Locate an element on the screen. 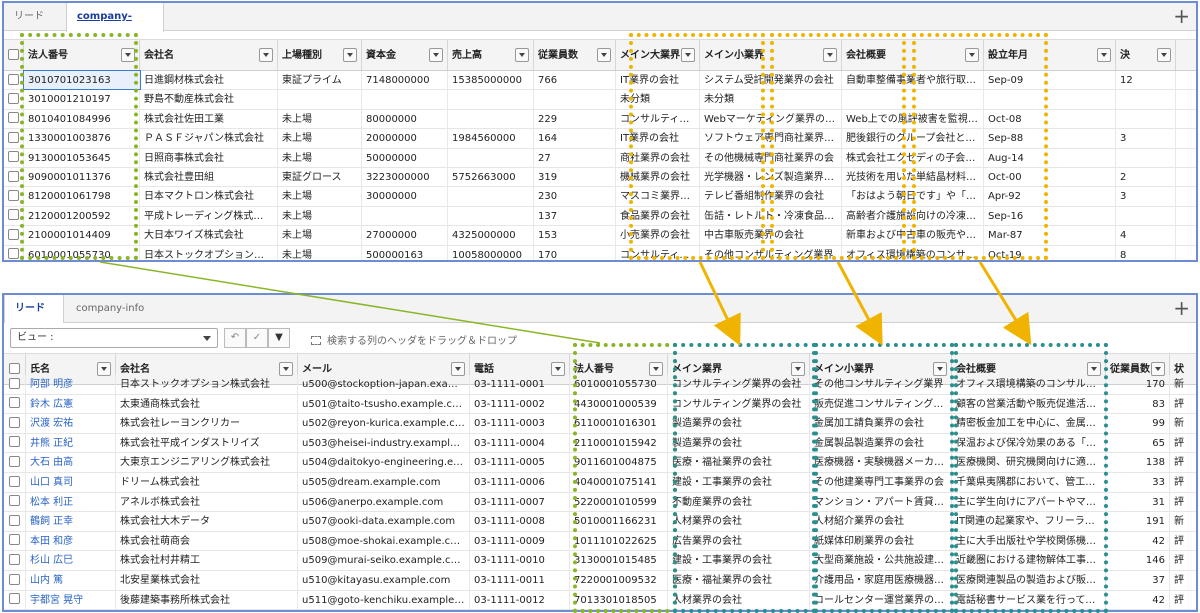 This screenshot has height=613, width=1200. table-cell: 宇都宮 晃守 is located at coordinates (71, 600).